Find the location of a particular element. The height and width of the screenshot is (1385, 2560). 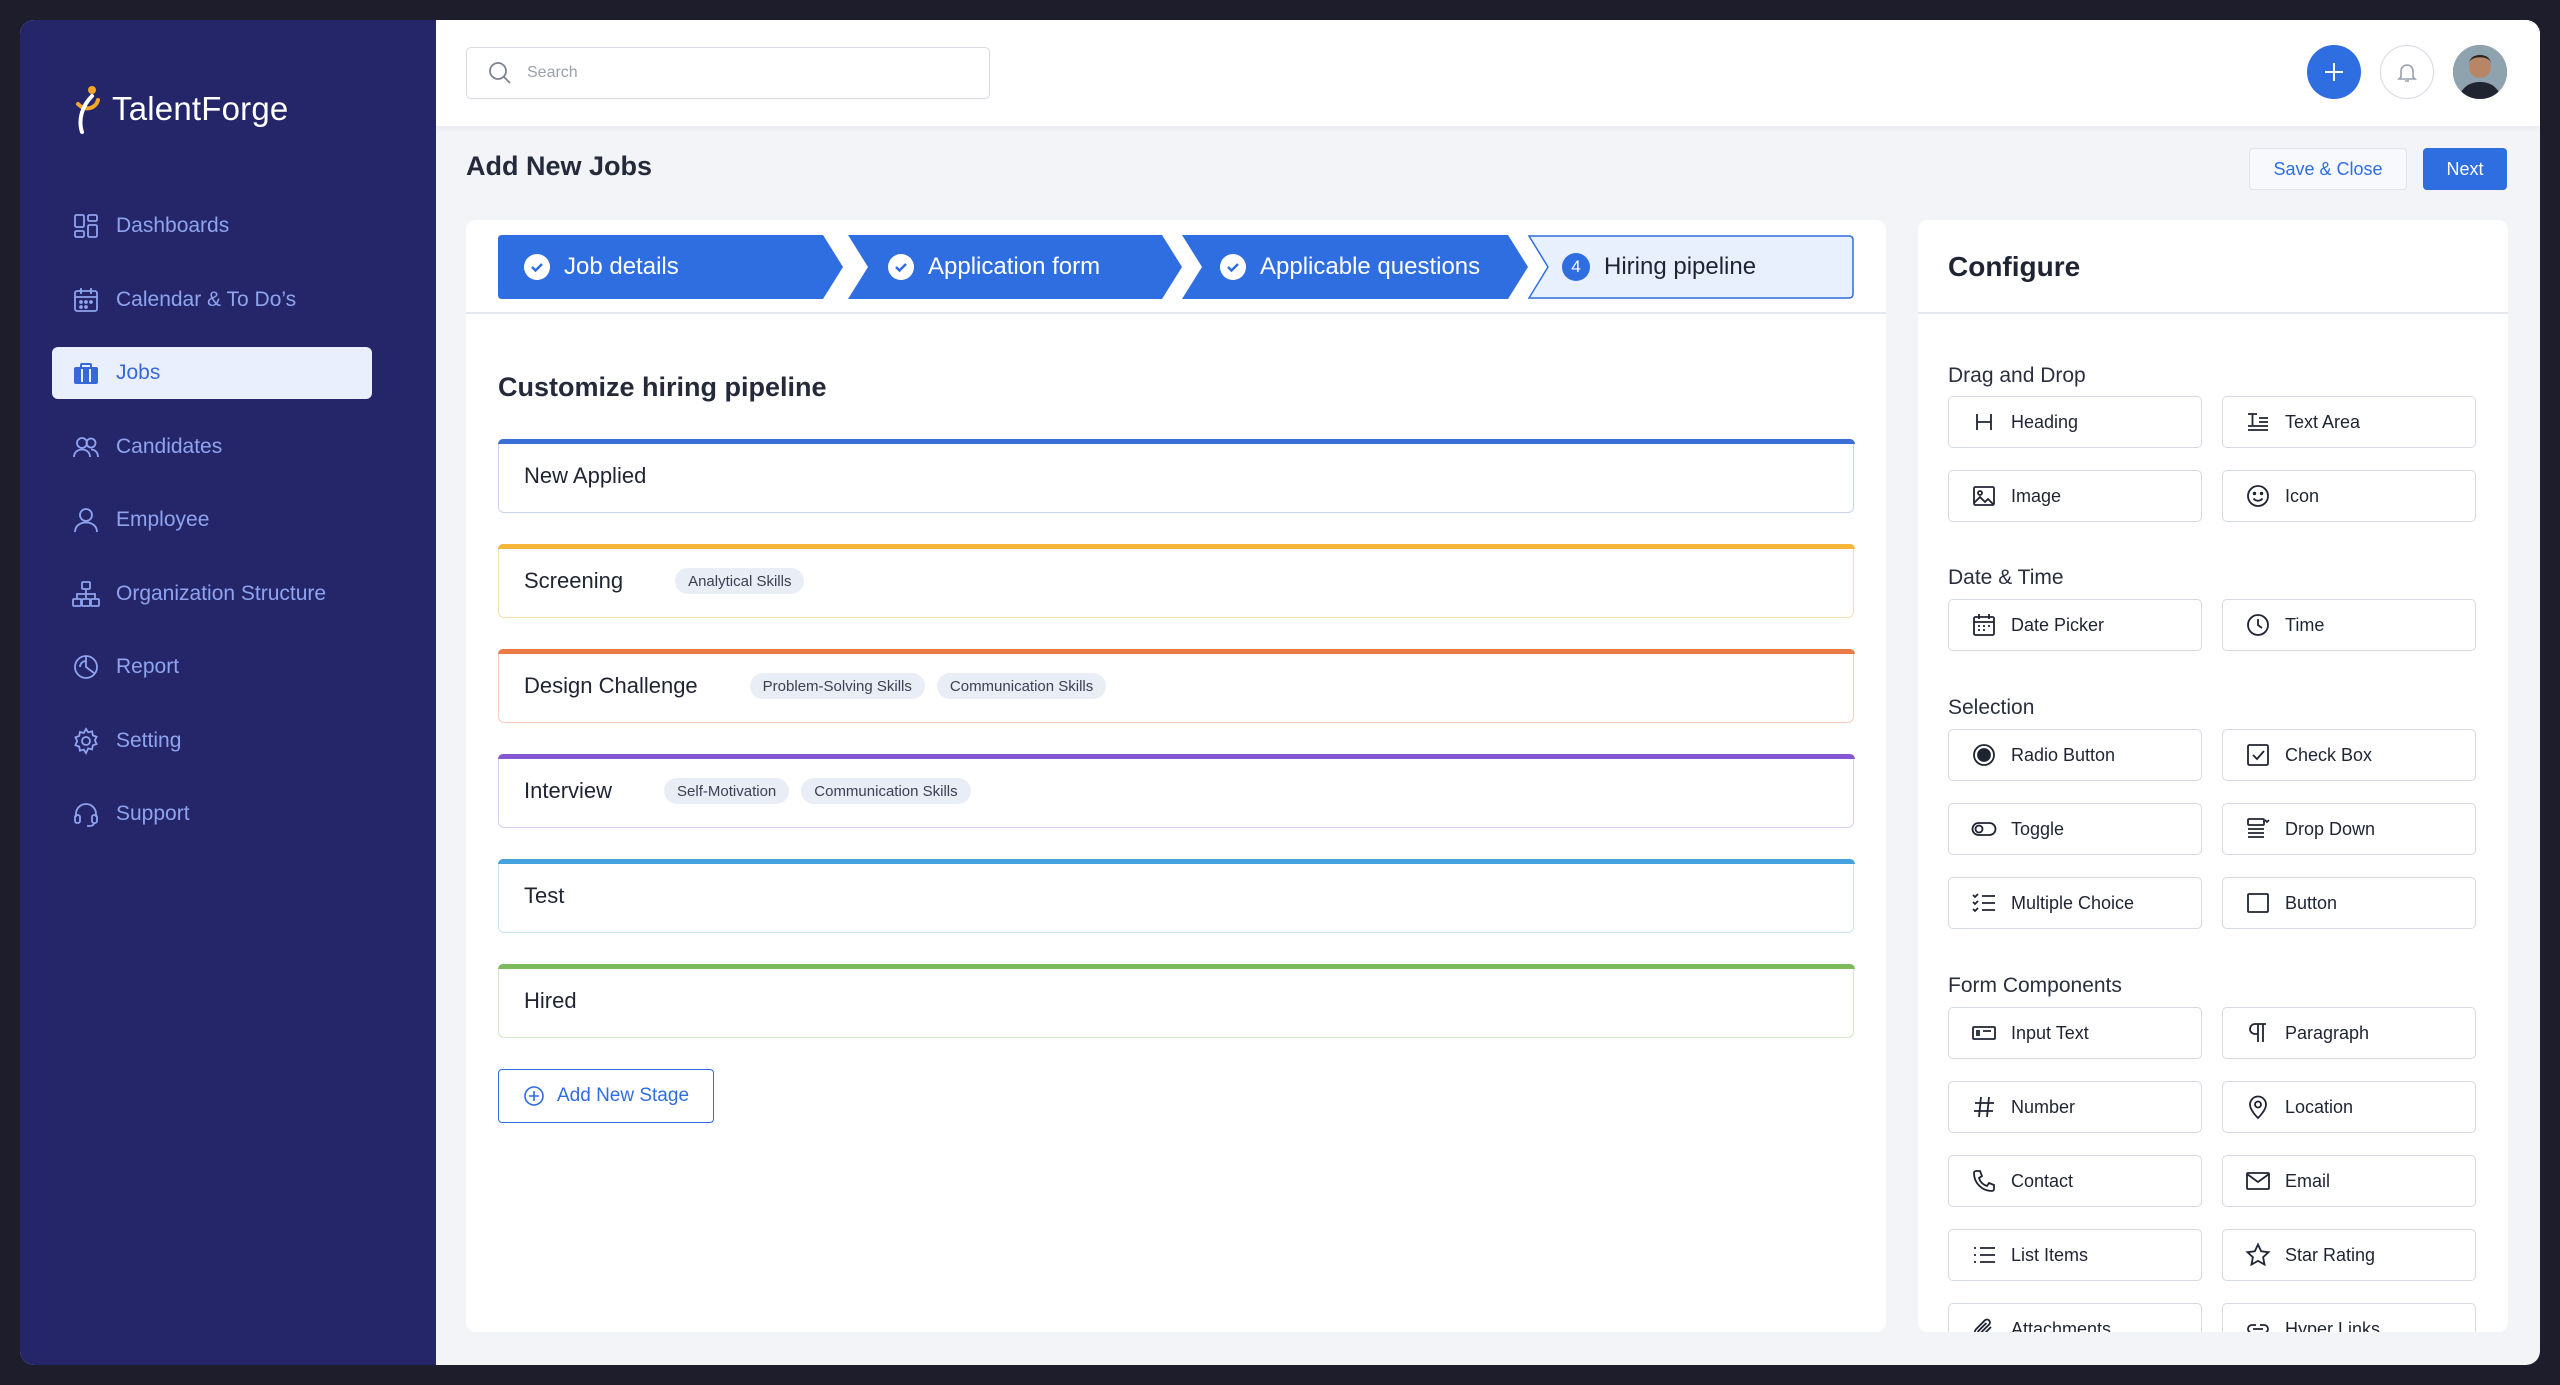

sidebar-item-organization-structure: Organization Structure is located at coordinates (212, 594).